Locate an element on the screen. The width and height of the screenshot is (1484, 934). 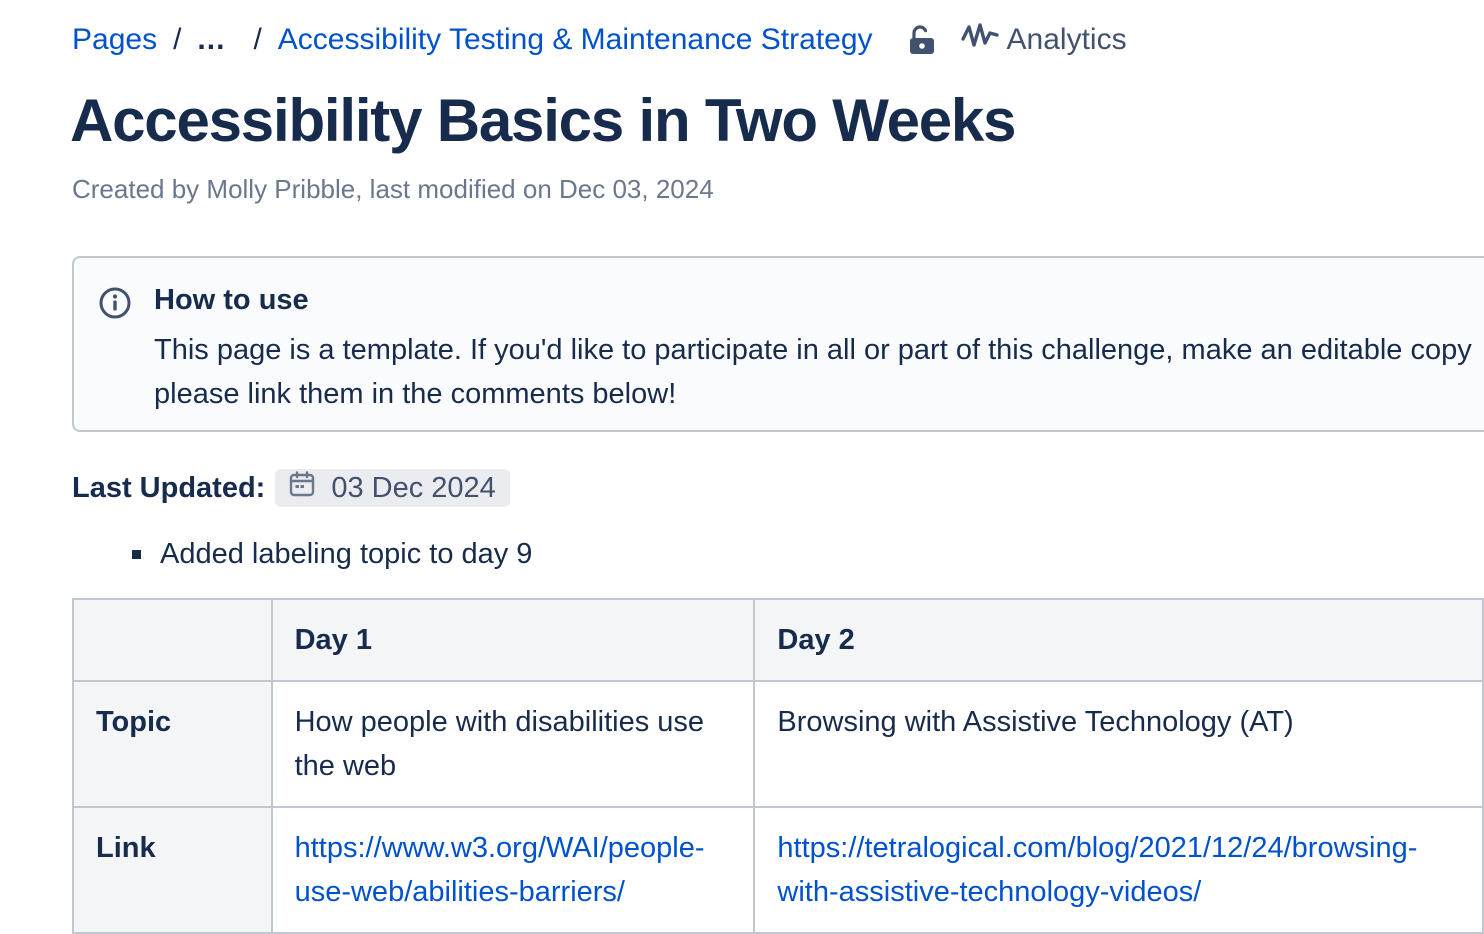
last-updated-label: Last Updated: is located at coordinates (169, 487).